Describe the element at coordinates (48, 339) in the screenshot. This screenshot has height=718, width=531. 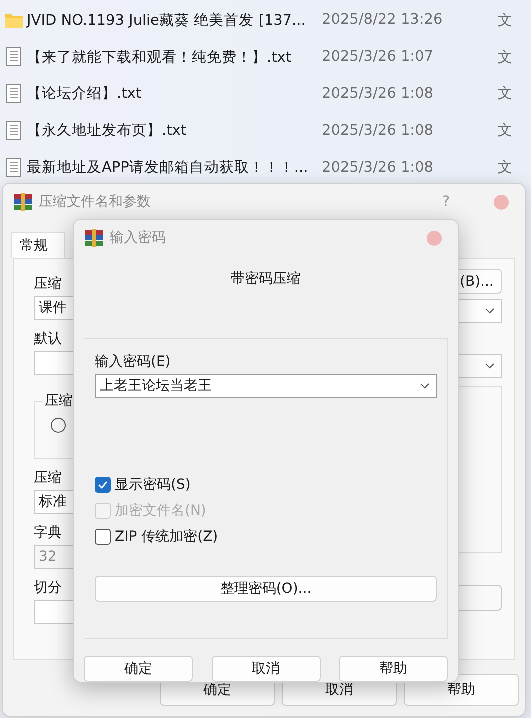
I see `field-label: 默认` at that location.